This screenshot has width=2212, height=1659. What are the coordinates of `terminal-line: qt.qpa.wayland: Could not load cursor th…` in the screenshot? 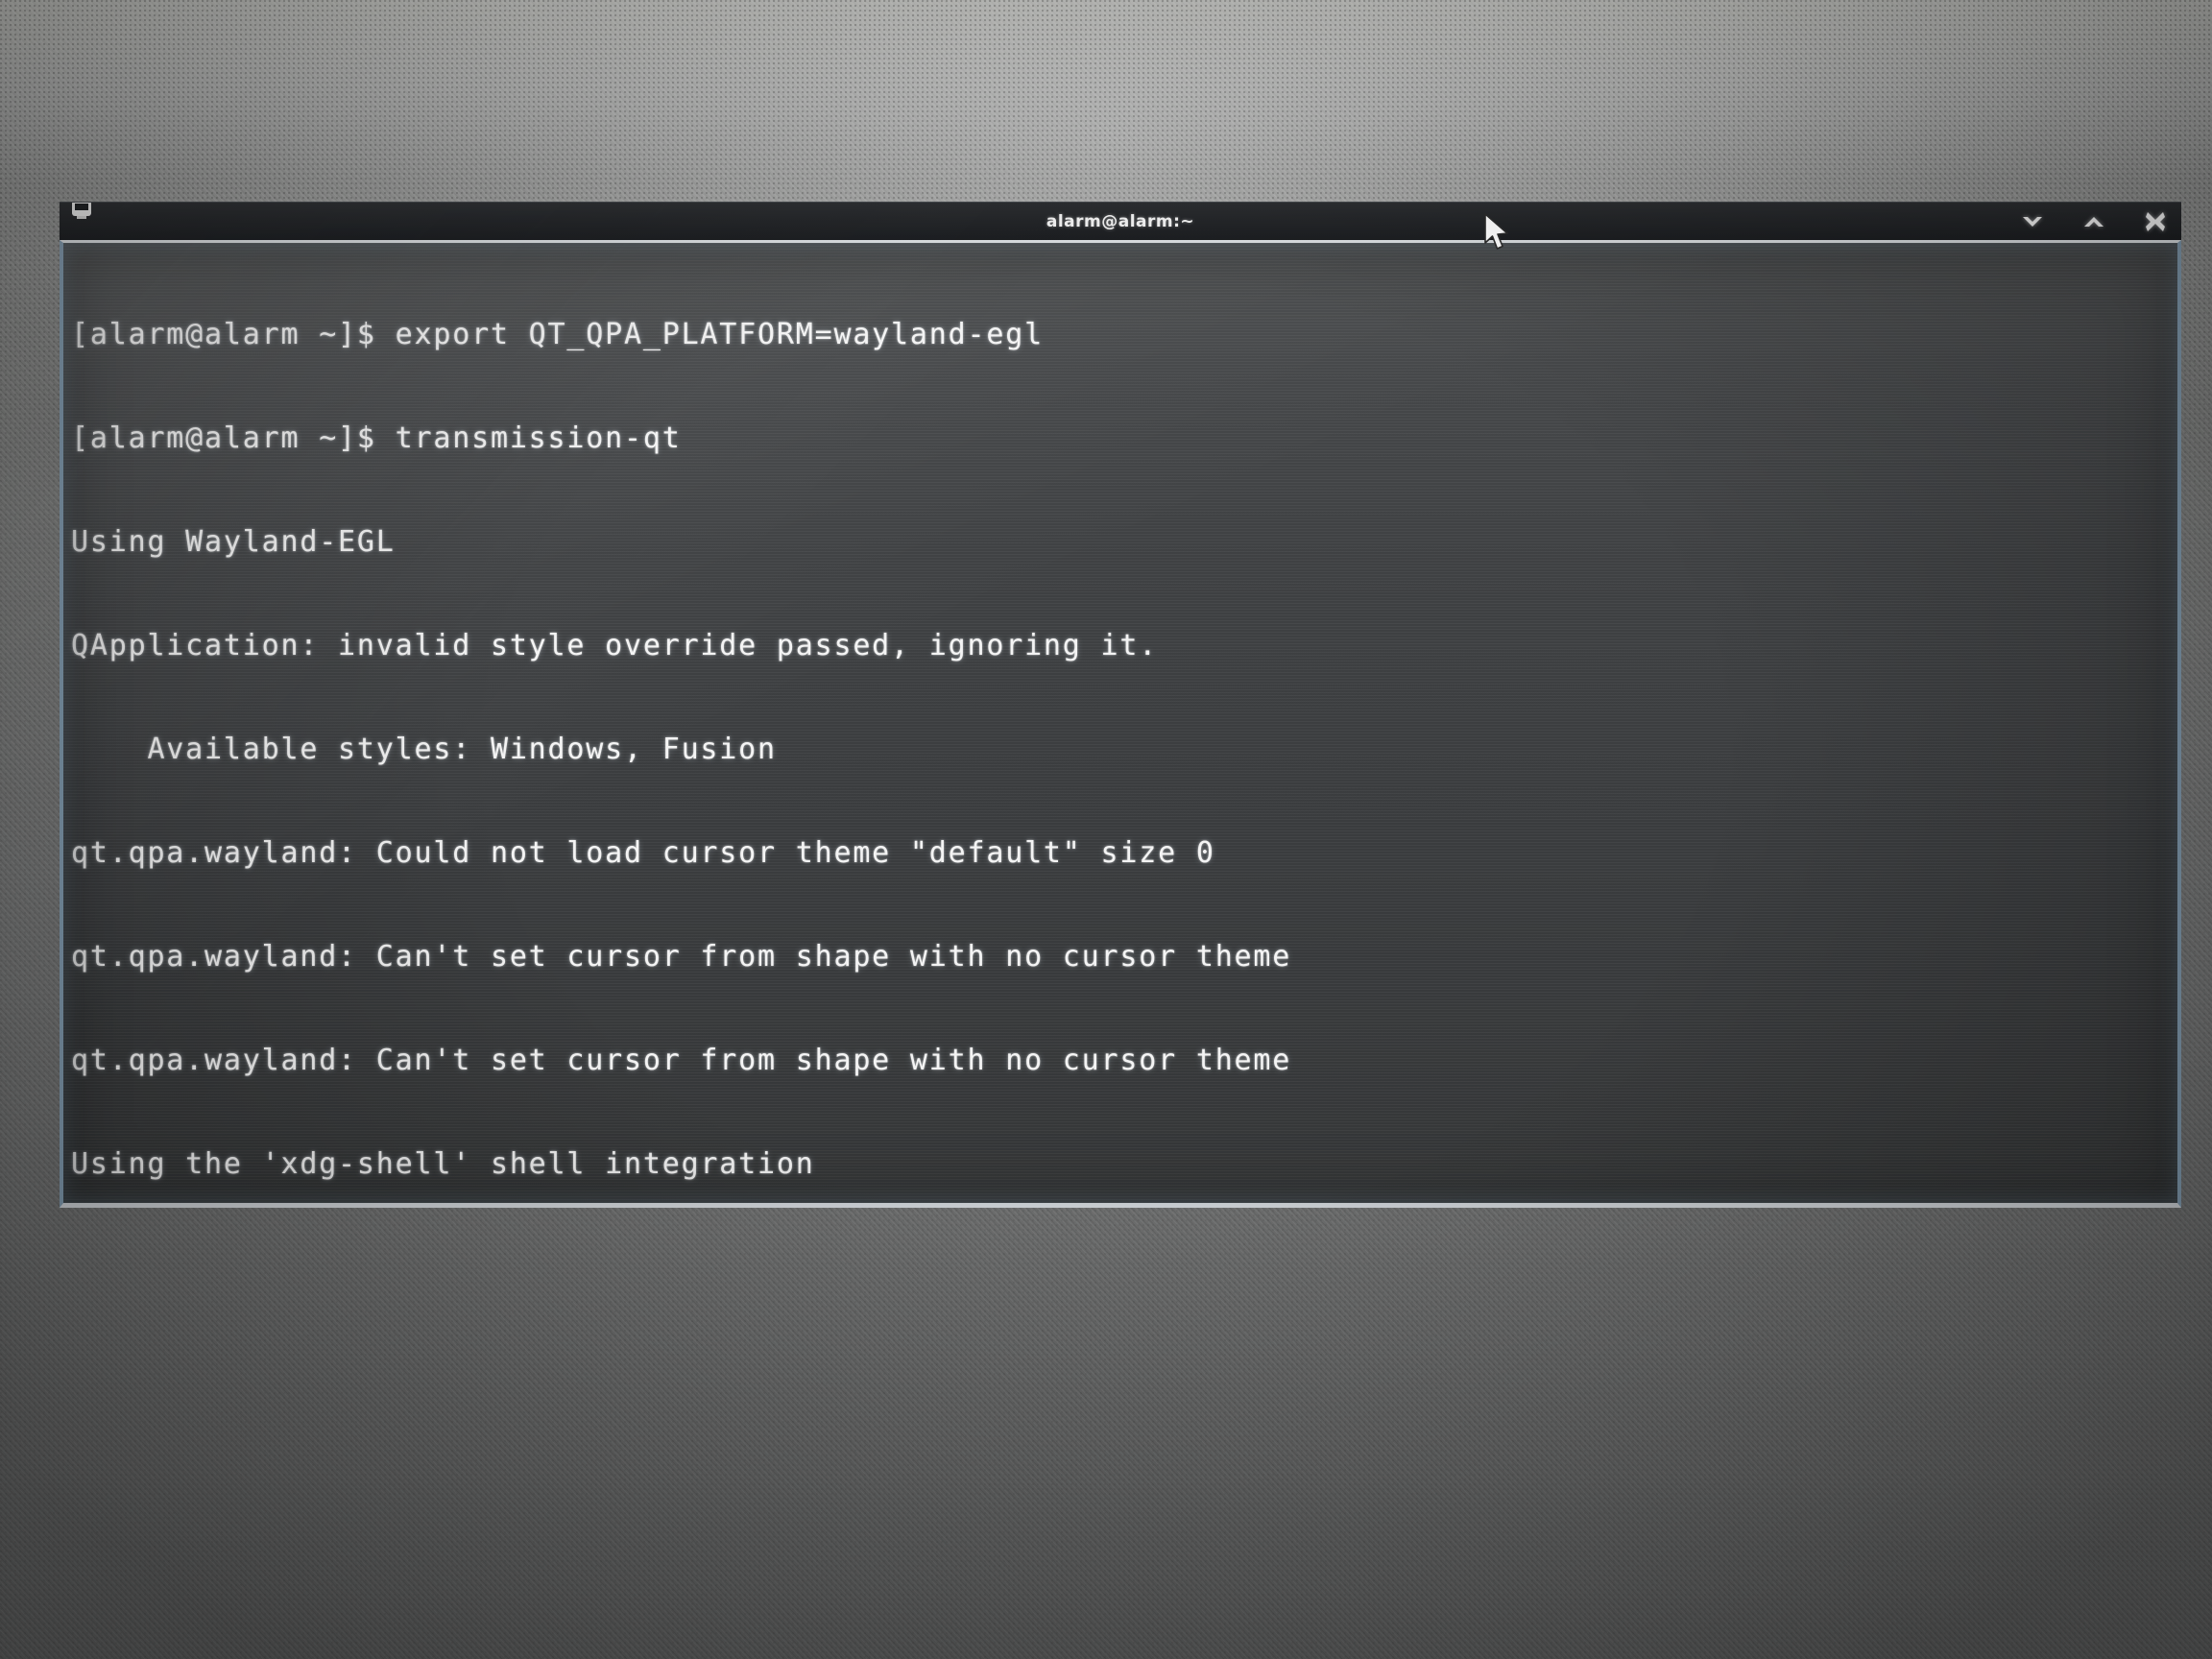 It's located at (643, 853).